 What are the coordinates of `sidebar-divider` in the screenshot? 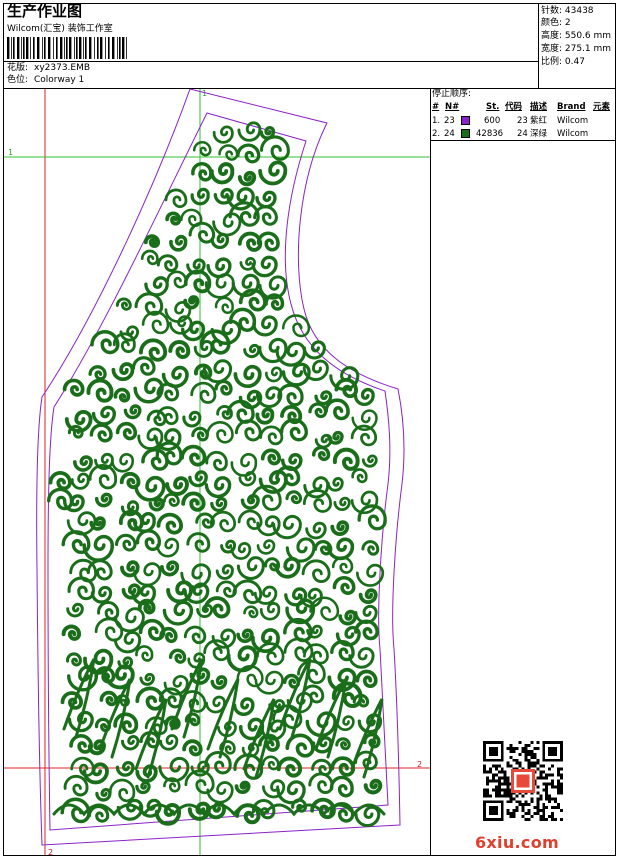 It's located at (430, 472).